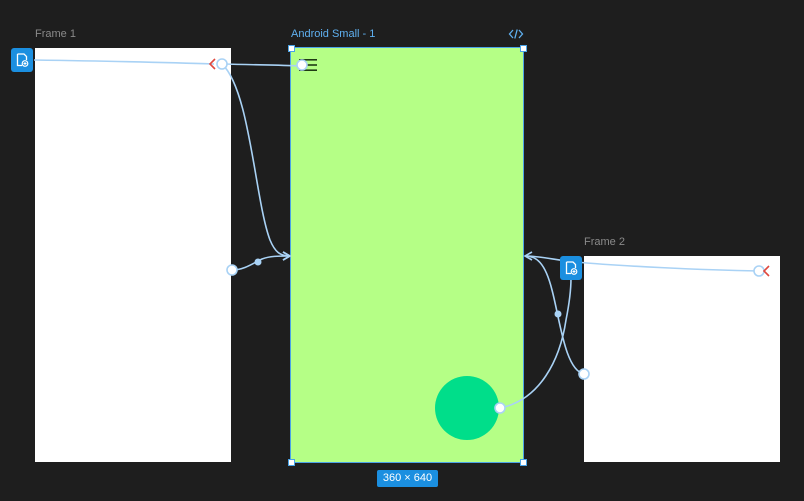 Image resolution: width=804 pixels, height=501 pixels. I want to click on link-frame-1-back, so click(261, 65).